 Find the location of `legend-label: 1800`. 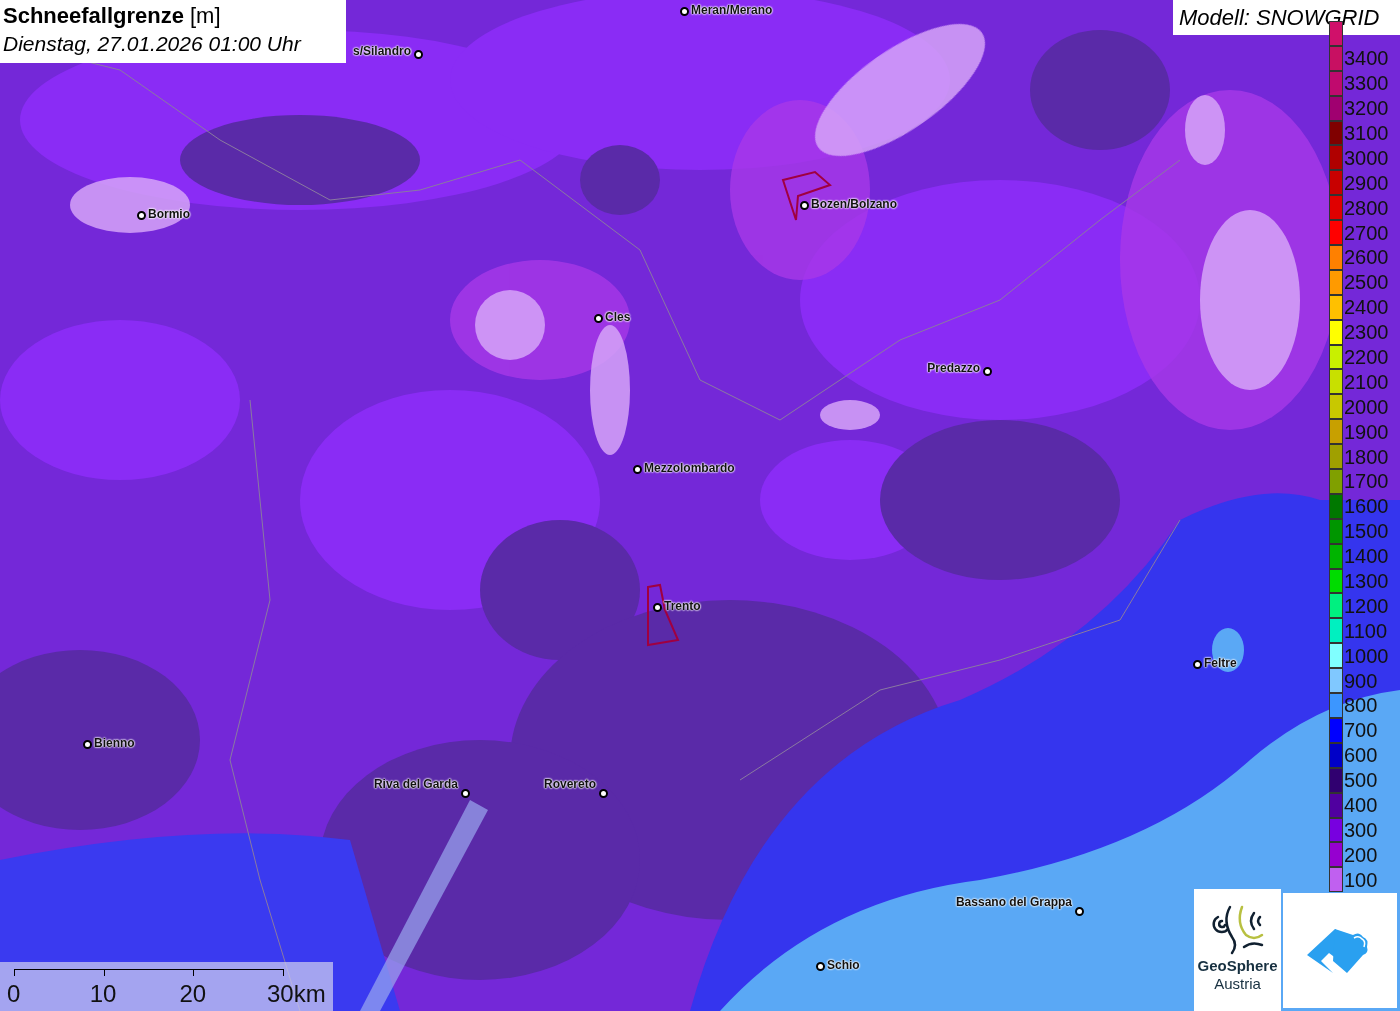

legend-label: 1800 is located at coordinates (1366, 456).